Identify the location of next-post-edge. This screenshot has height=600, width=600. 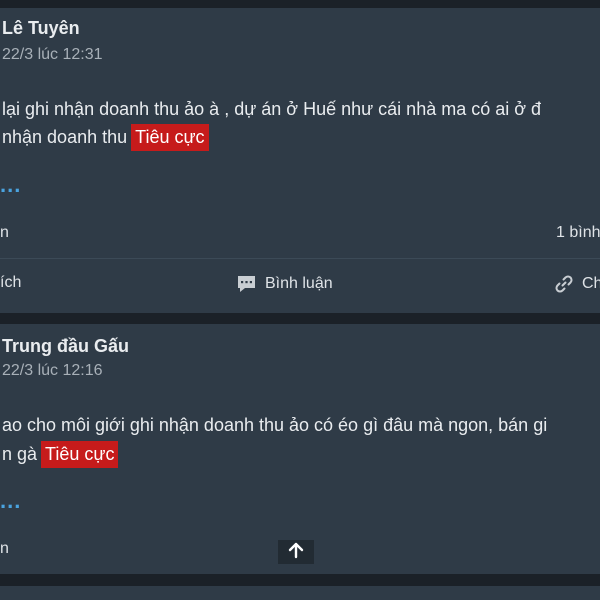
(300, 593).